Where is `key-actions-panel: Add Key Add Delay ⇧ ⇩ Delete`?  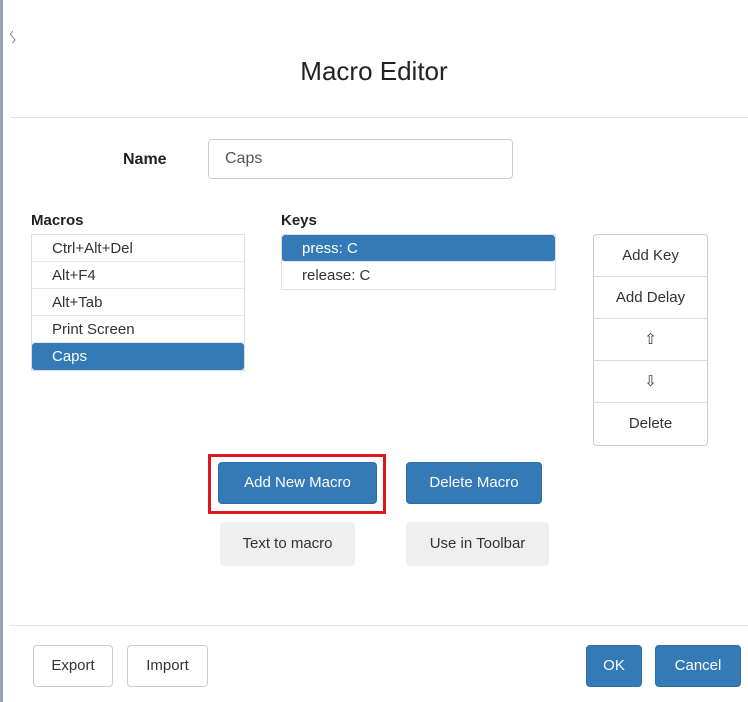
key-actions-panel: Add Key Add Delay ⇧ ⇩ Delete is located at coordinates (650, 340).